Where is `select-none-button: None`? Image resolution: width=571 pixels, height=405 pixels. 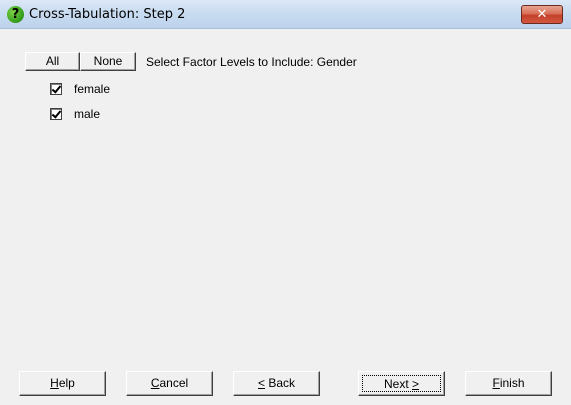
select-none-button: None is located at coordinates (108, 61).